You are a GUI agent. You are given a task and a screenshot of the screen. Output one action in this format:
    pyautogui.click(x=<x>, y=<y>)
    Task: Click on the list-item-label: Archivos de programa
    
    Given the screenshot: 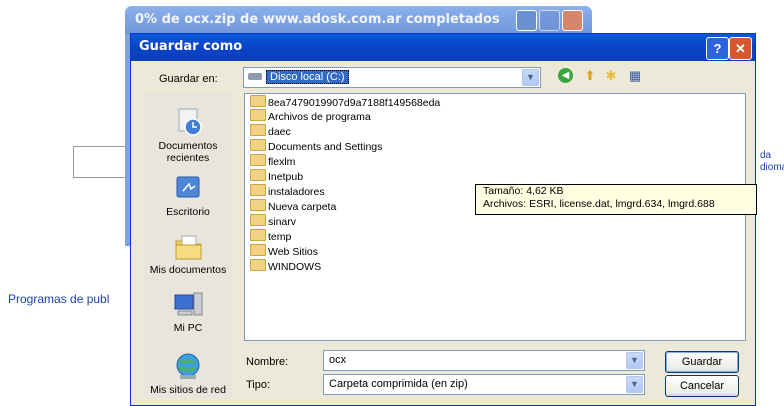 What is the action you would take?
    pyautogui.click(x=319, y=117)
    